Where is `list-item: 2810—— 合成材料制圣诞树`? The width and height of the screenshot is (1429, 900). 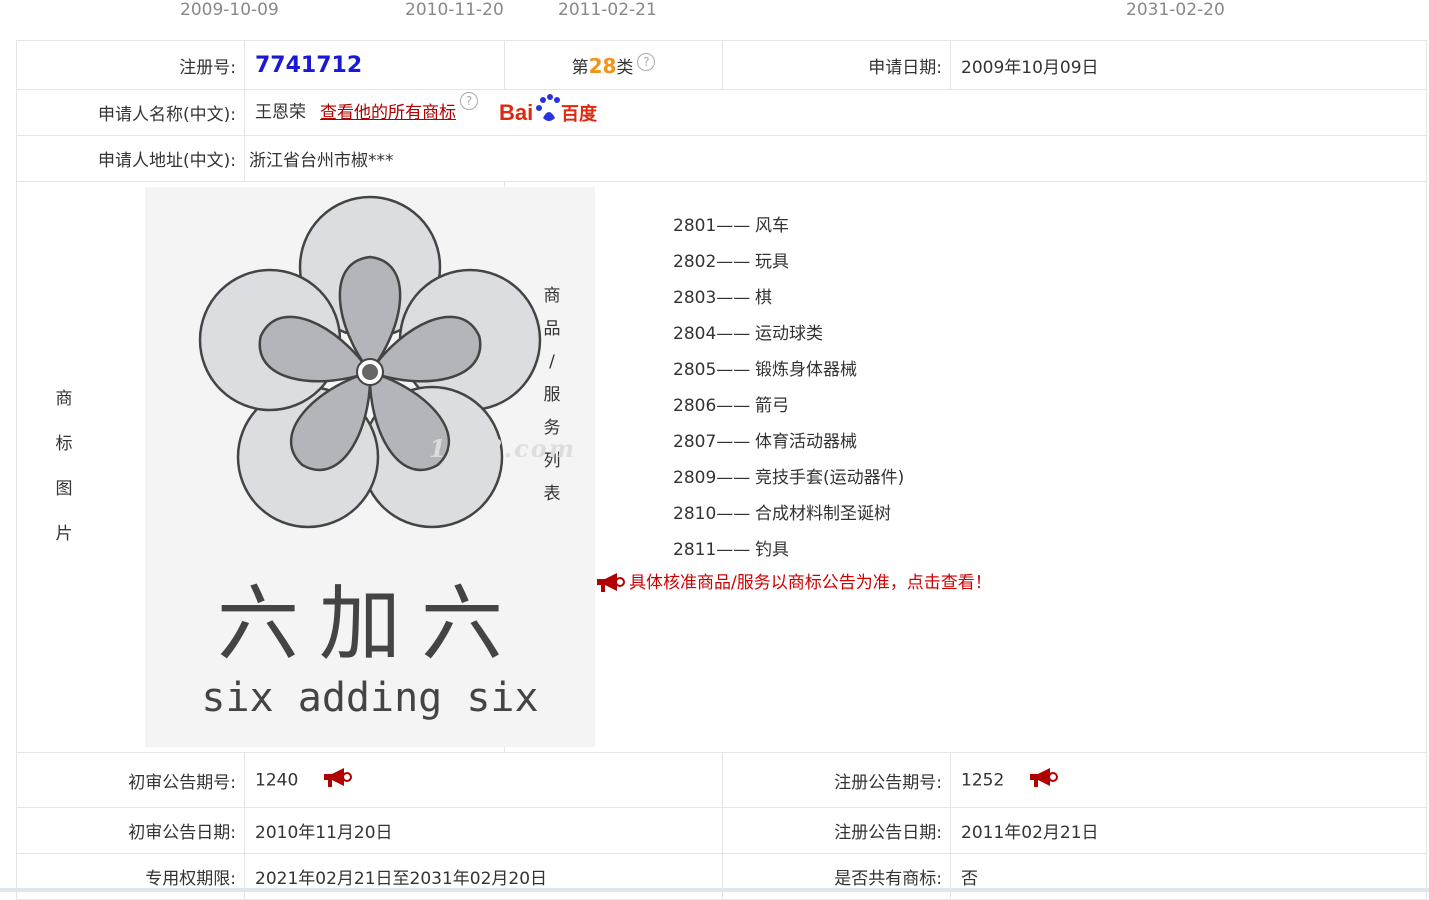 list-item: 2810—— 合成材料制圣诞树 is located at coordinates (782, 514).